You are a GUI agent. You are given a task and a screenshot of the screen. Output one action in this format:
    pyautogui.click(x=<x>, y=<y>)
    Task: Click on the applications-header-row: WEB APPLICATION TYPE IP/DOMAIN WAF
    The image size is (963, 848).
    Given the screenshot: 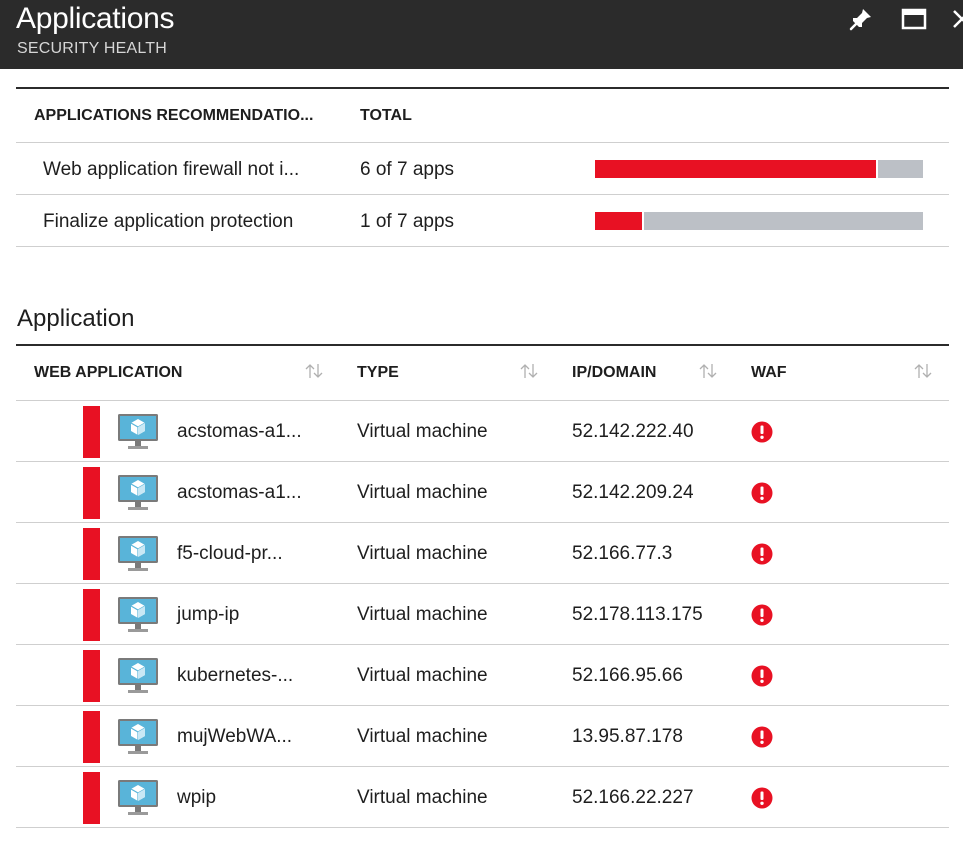 What is the action you would take?
    pyautogui.click(x=482, y=373)
    